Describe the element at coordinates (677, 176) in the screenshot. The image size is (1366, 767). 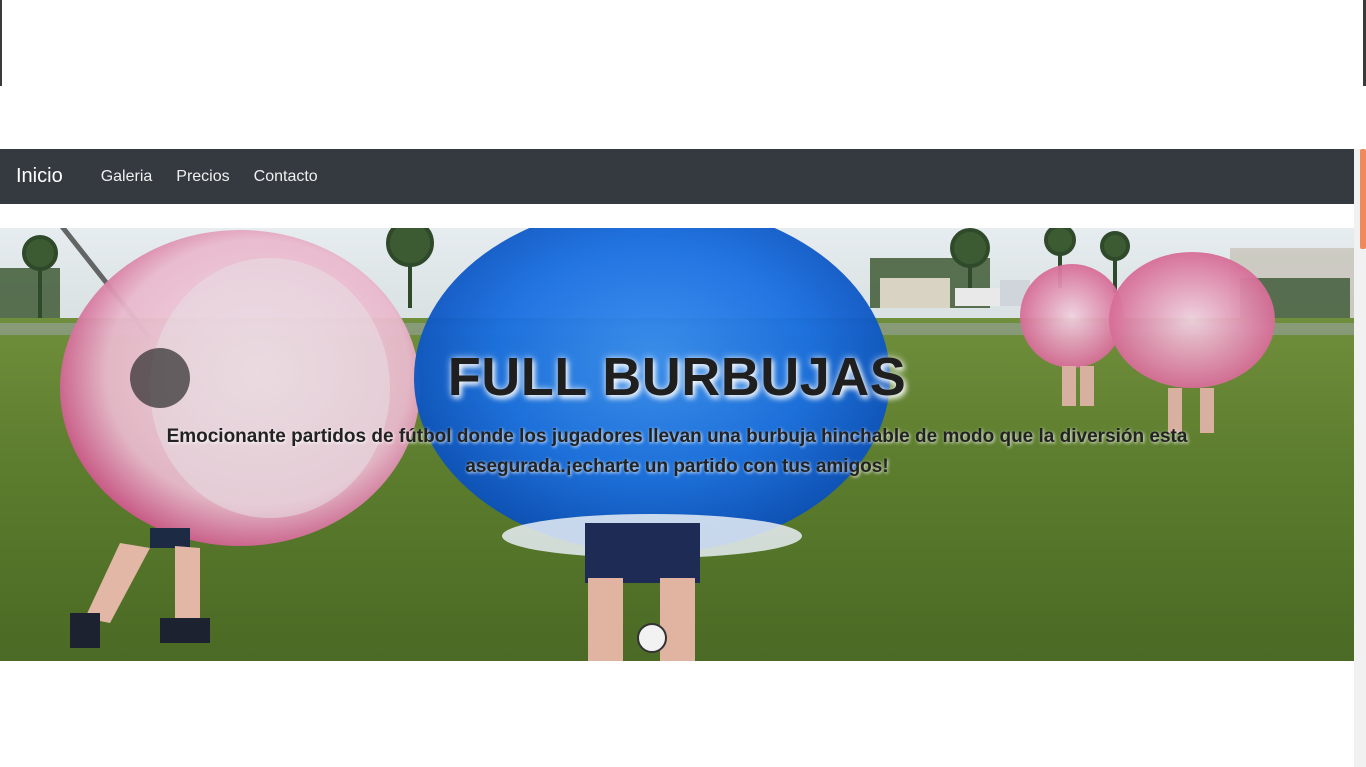
I see `navbar: Inicio Galeria Precios Contacto` at that location.